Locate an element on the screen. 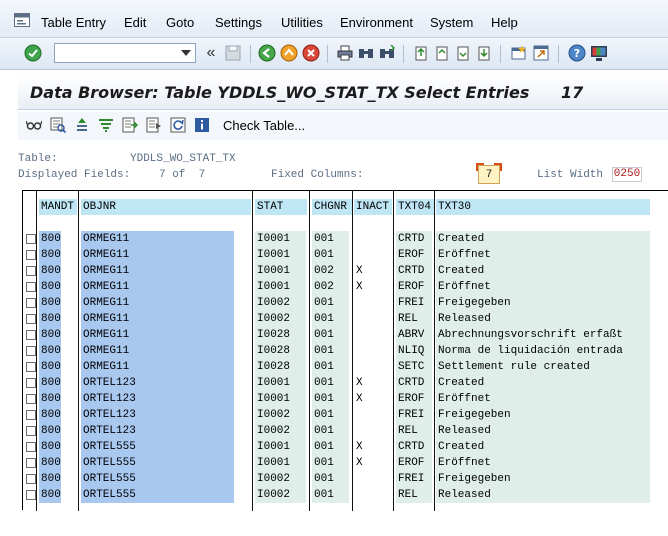 The width and height of the screenshot is (668, 536). details-icon is located at coordinates (58, 125).